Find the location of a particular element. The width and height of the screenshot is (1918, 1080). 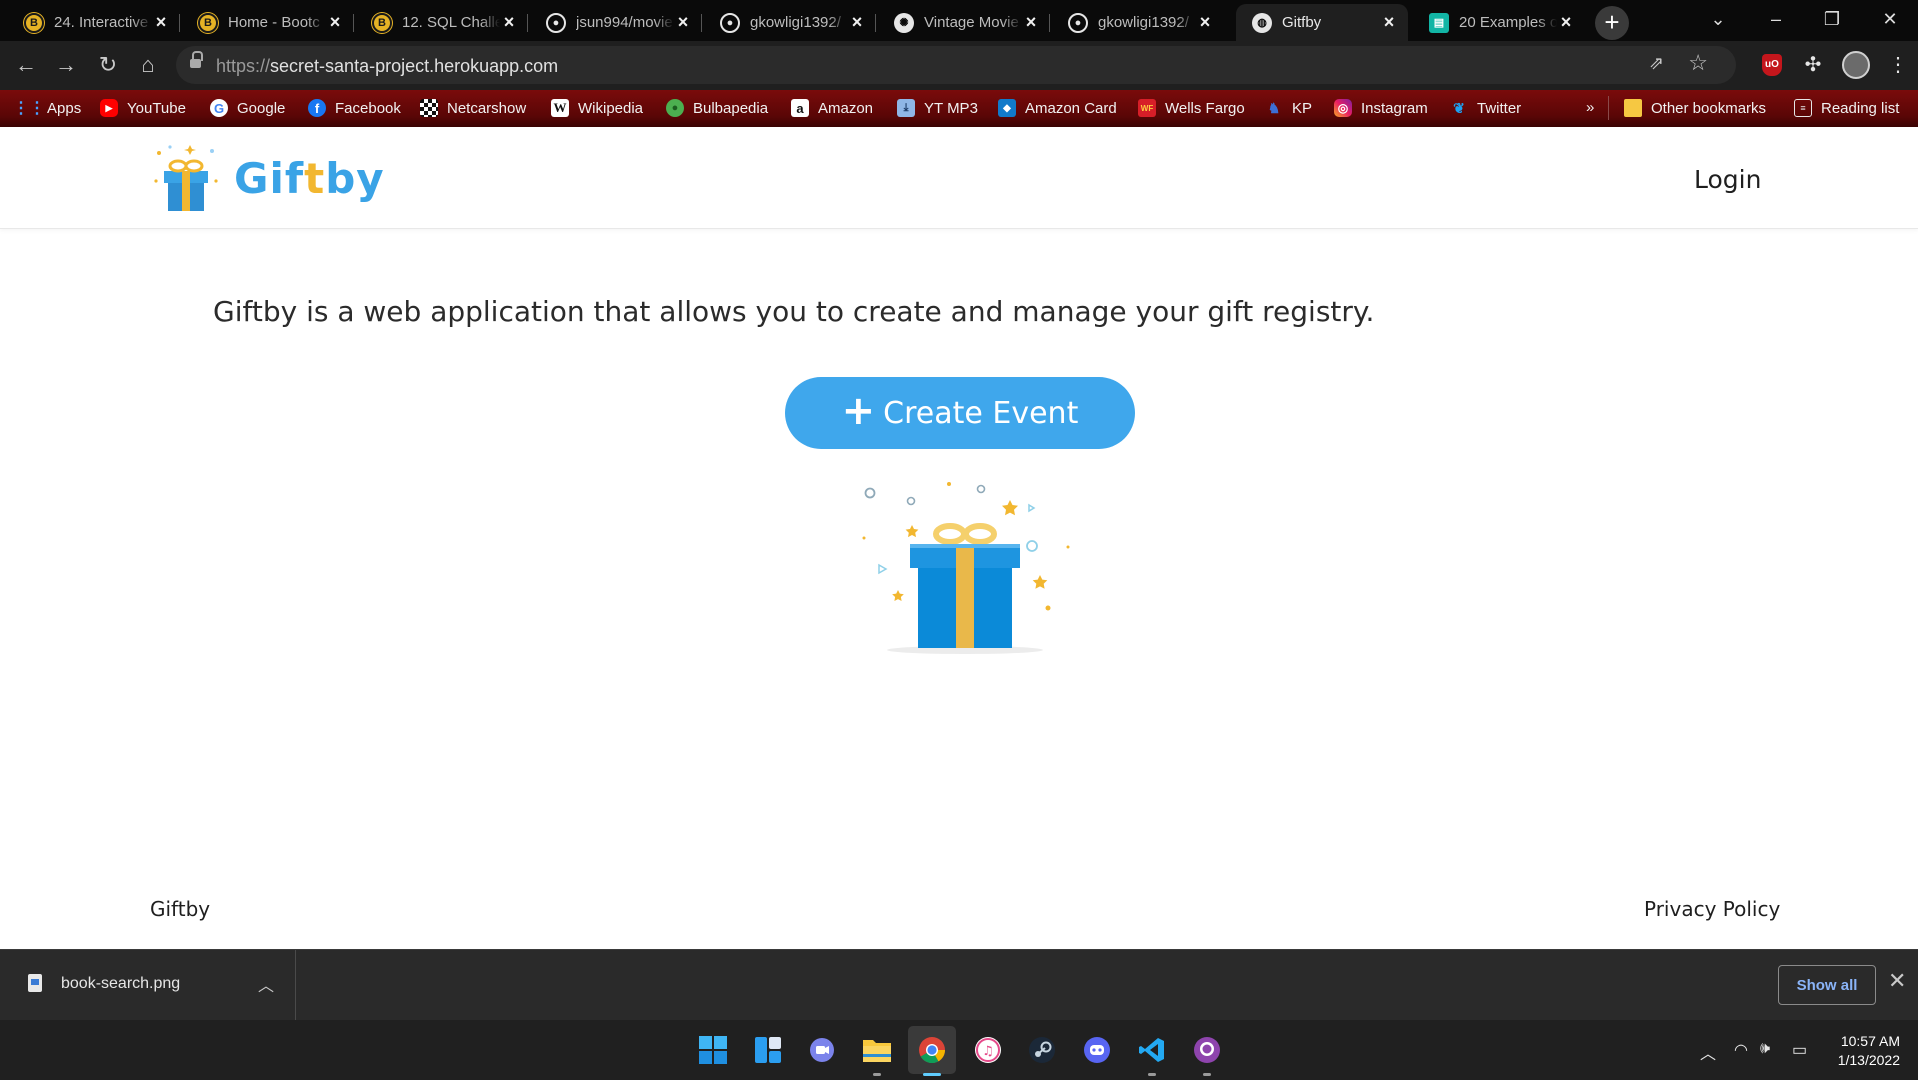

discord-icon is located at coordinates (1097, 1050).